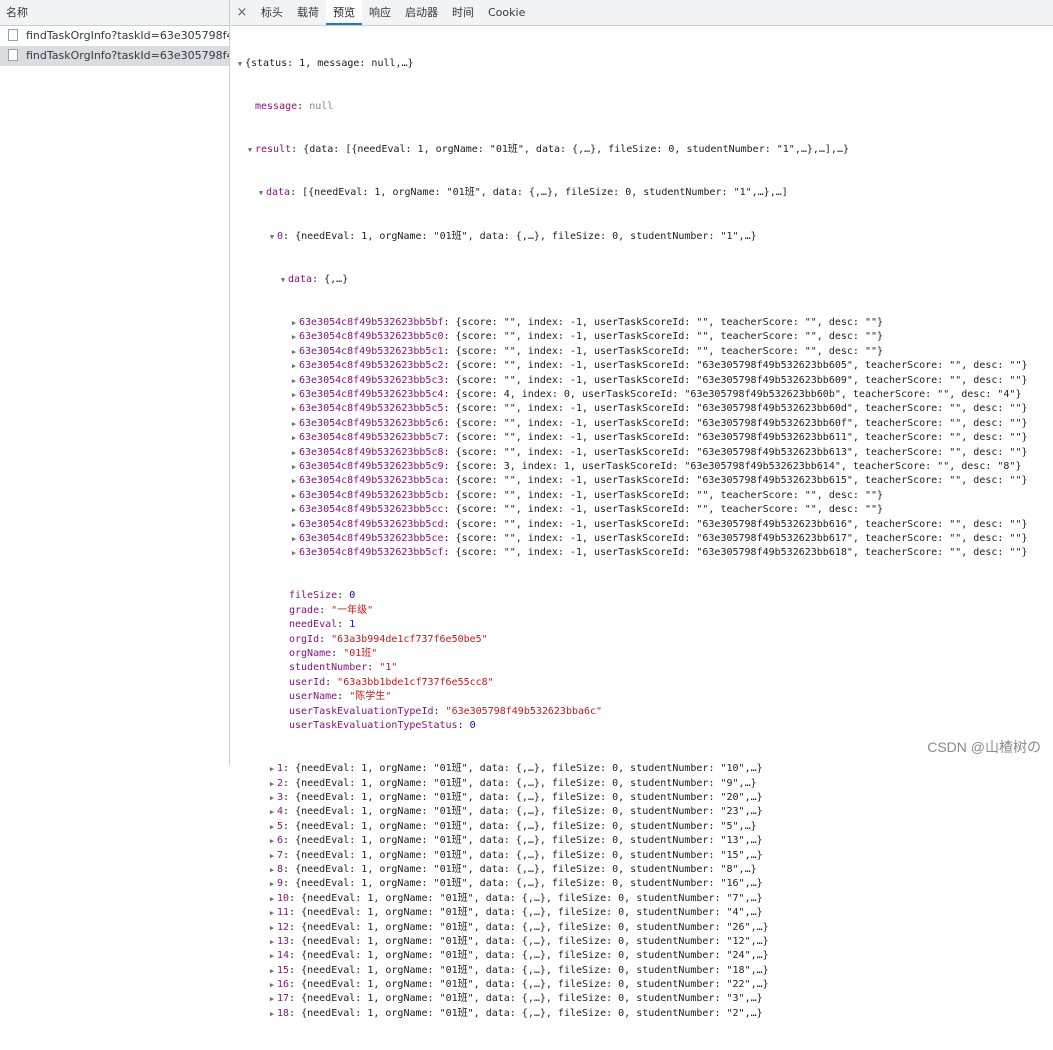 Image resolution: width=1053 pixels, height=1050 pixels. I want to click on tree-key: orgName, so click(310, 654).